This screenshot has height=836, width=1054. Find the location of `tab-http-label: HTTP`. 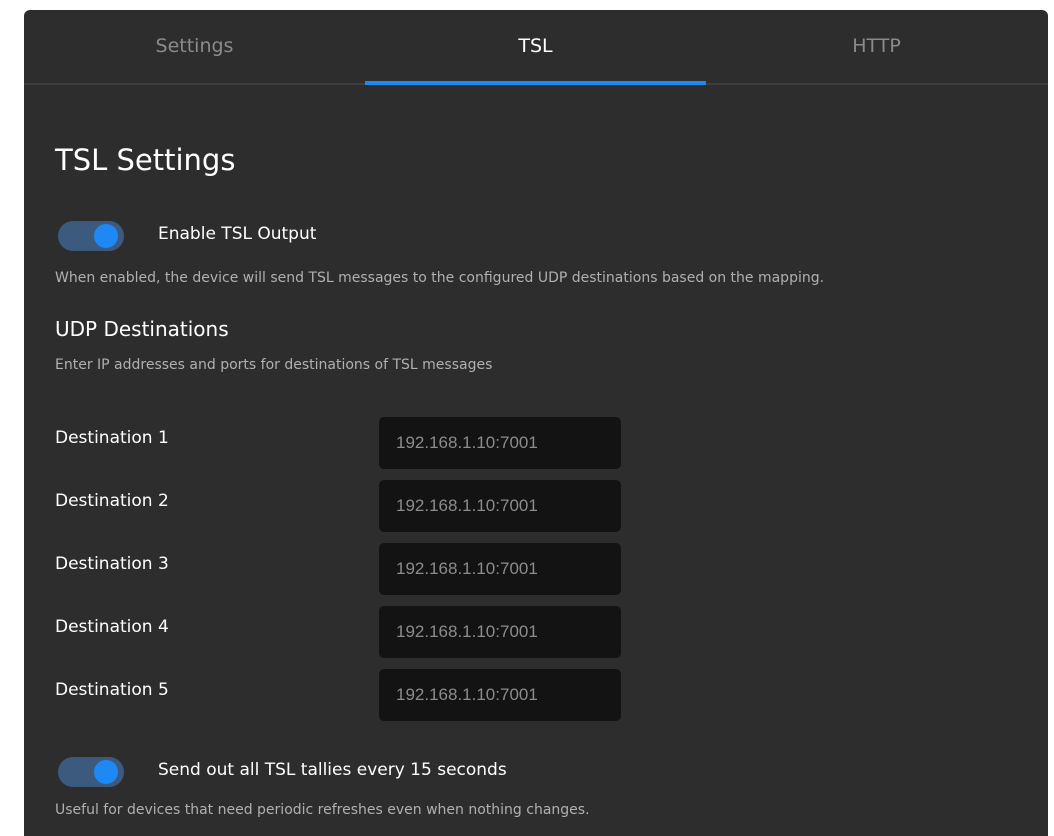

tab-http-label: HTTP is located at coordinates (876, 46).